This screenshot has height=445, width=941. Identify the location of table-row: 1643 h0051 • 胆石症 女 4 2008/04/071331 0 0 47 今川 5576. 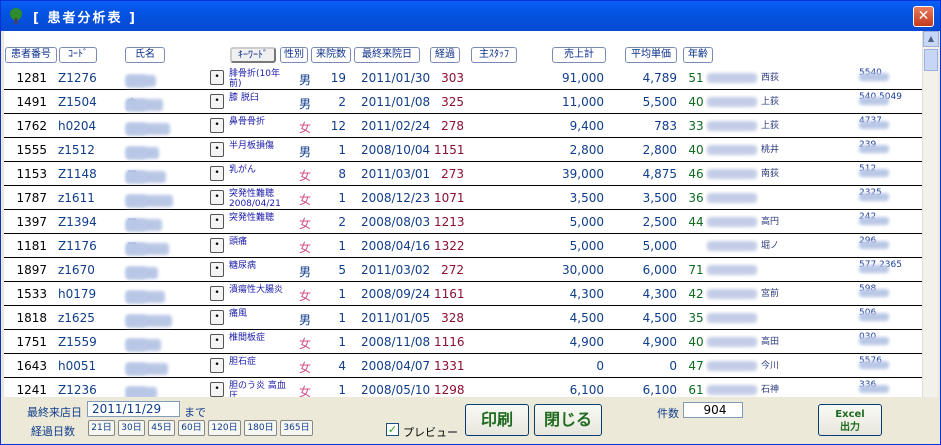
(463, 366).